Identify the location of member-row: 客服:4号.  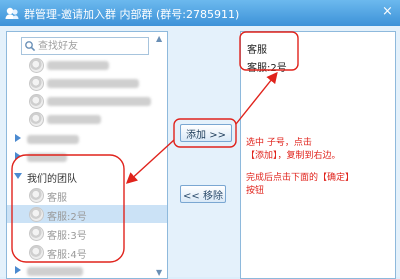
(87, 252).